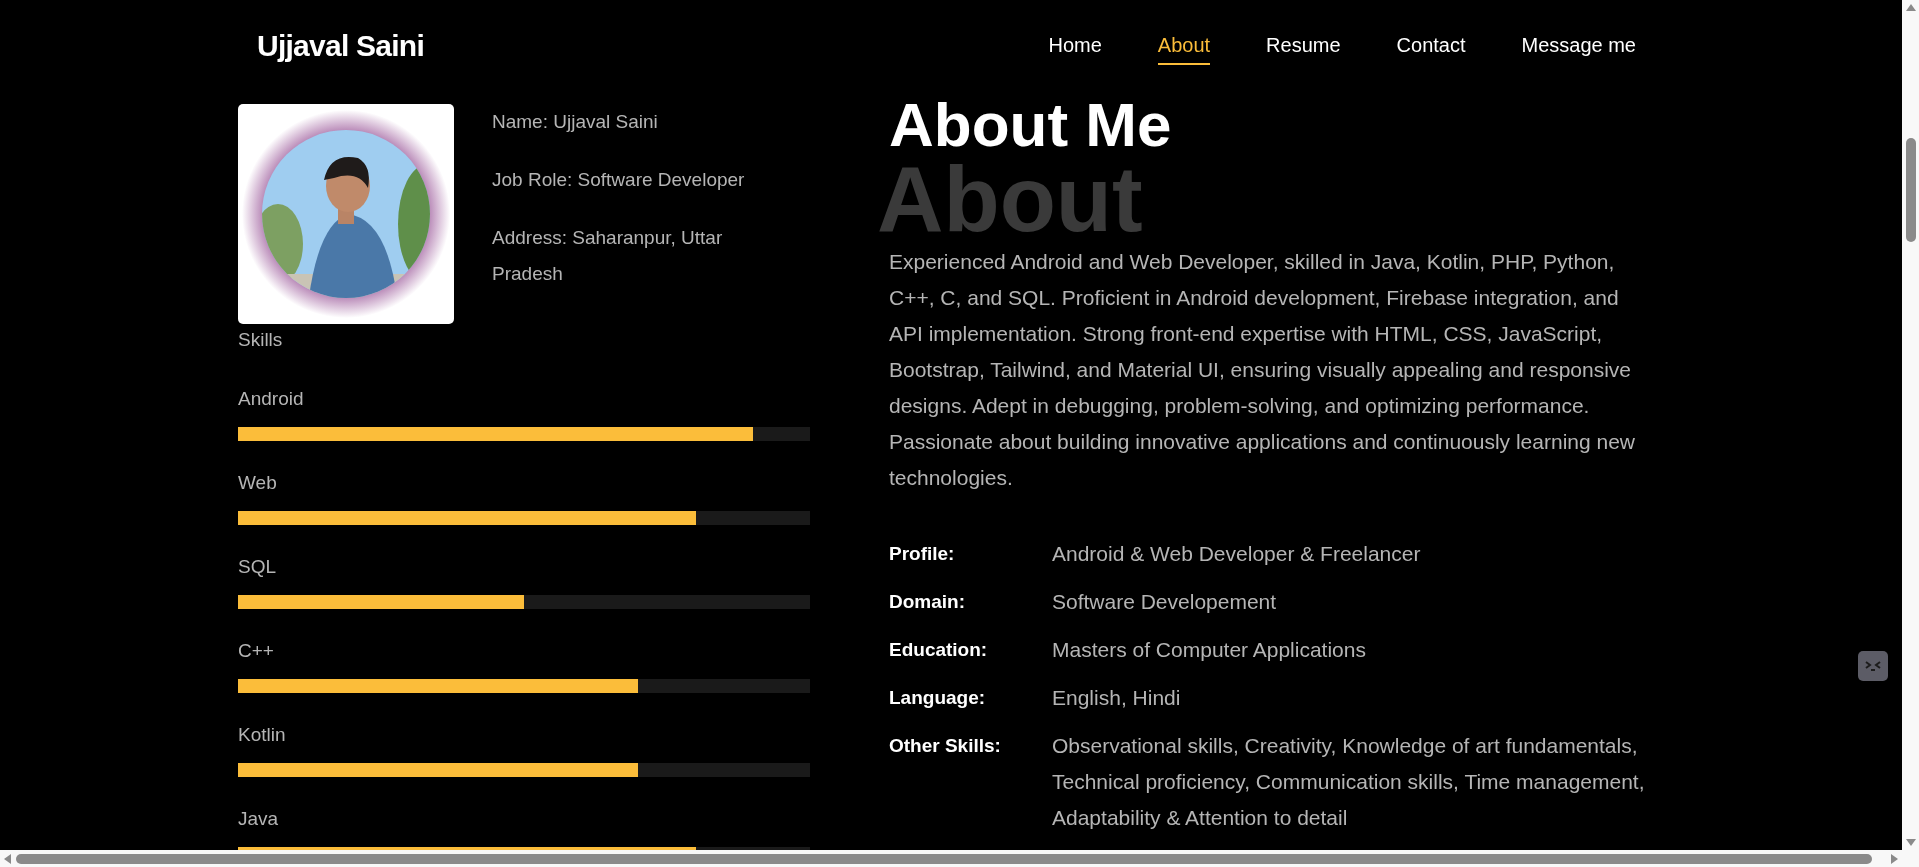 This screenshot has height=867, width=1919. Describe the element at coordinates (922, 554) in the screenshot. I see `fact-label: Profile:` at that location.